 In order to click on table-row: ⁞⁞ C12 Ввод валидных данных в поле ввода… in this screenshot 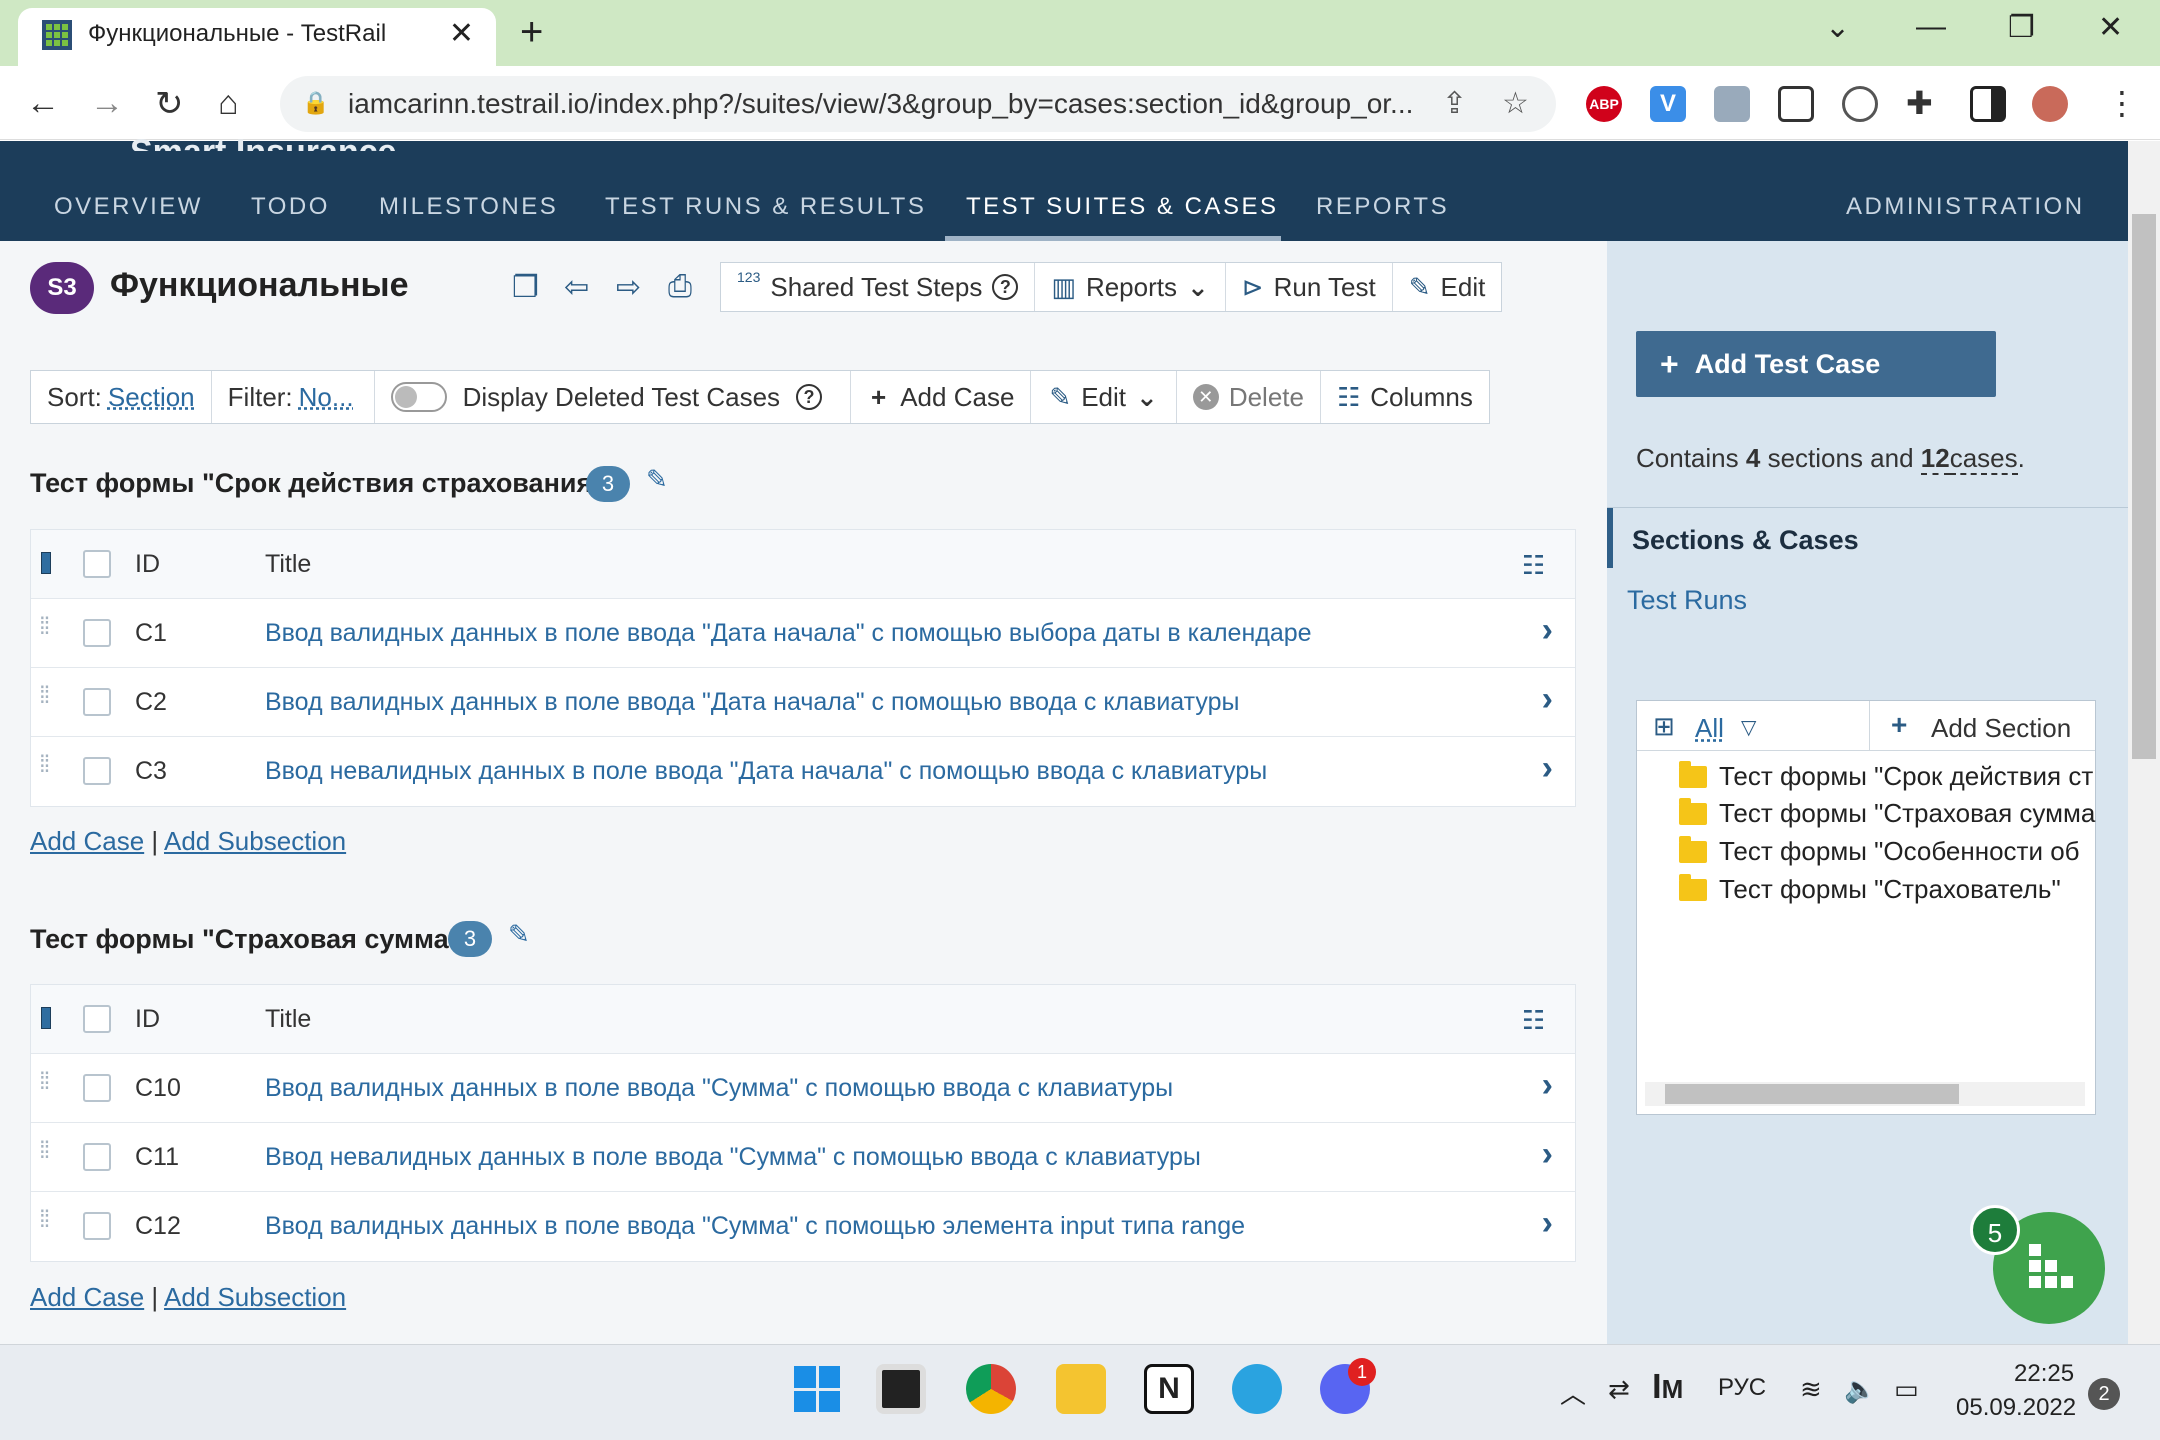, I will do `click(803, 1226)`.